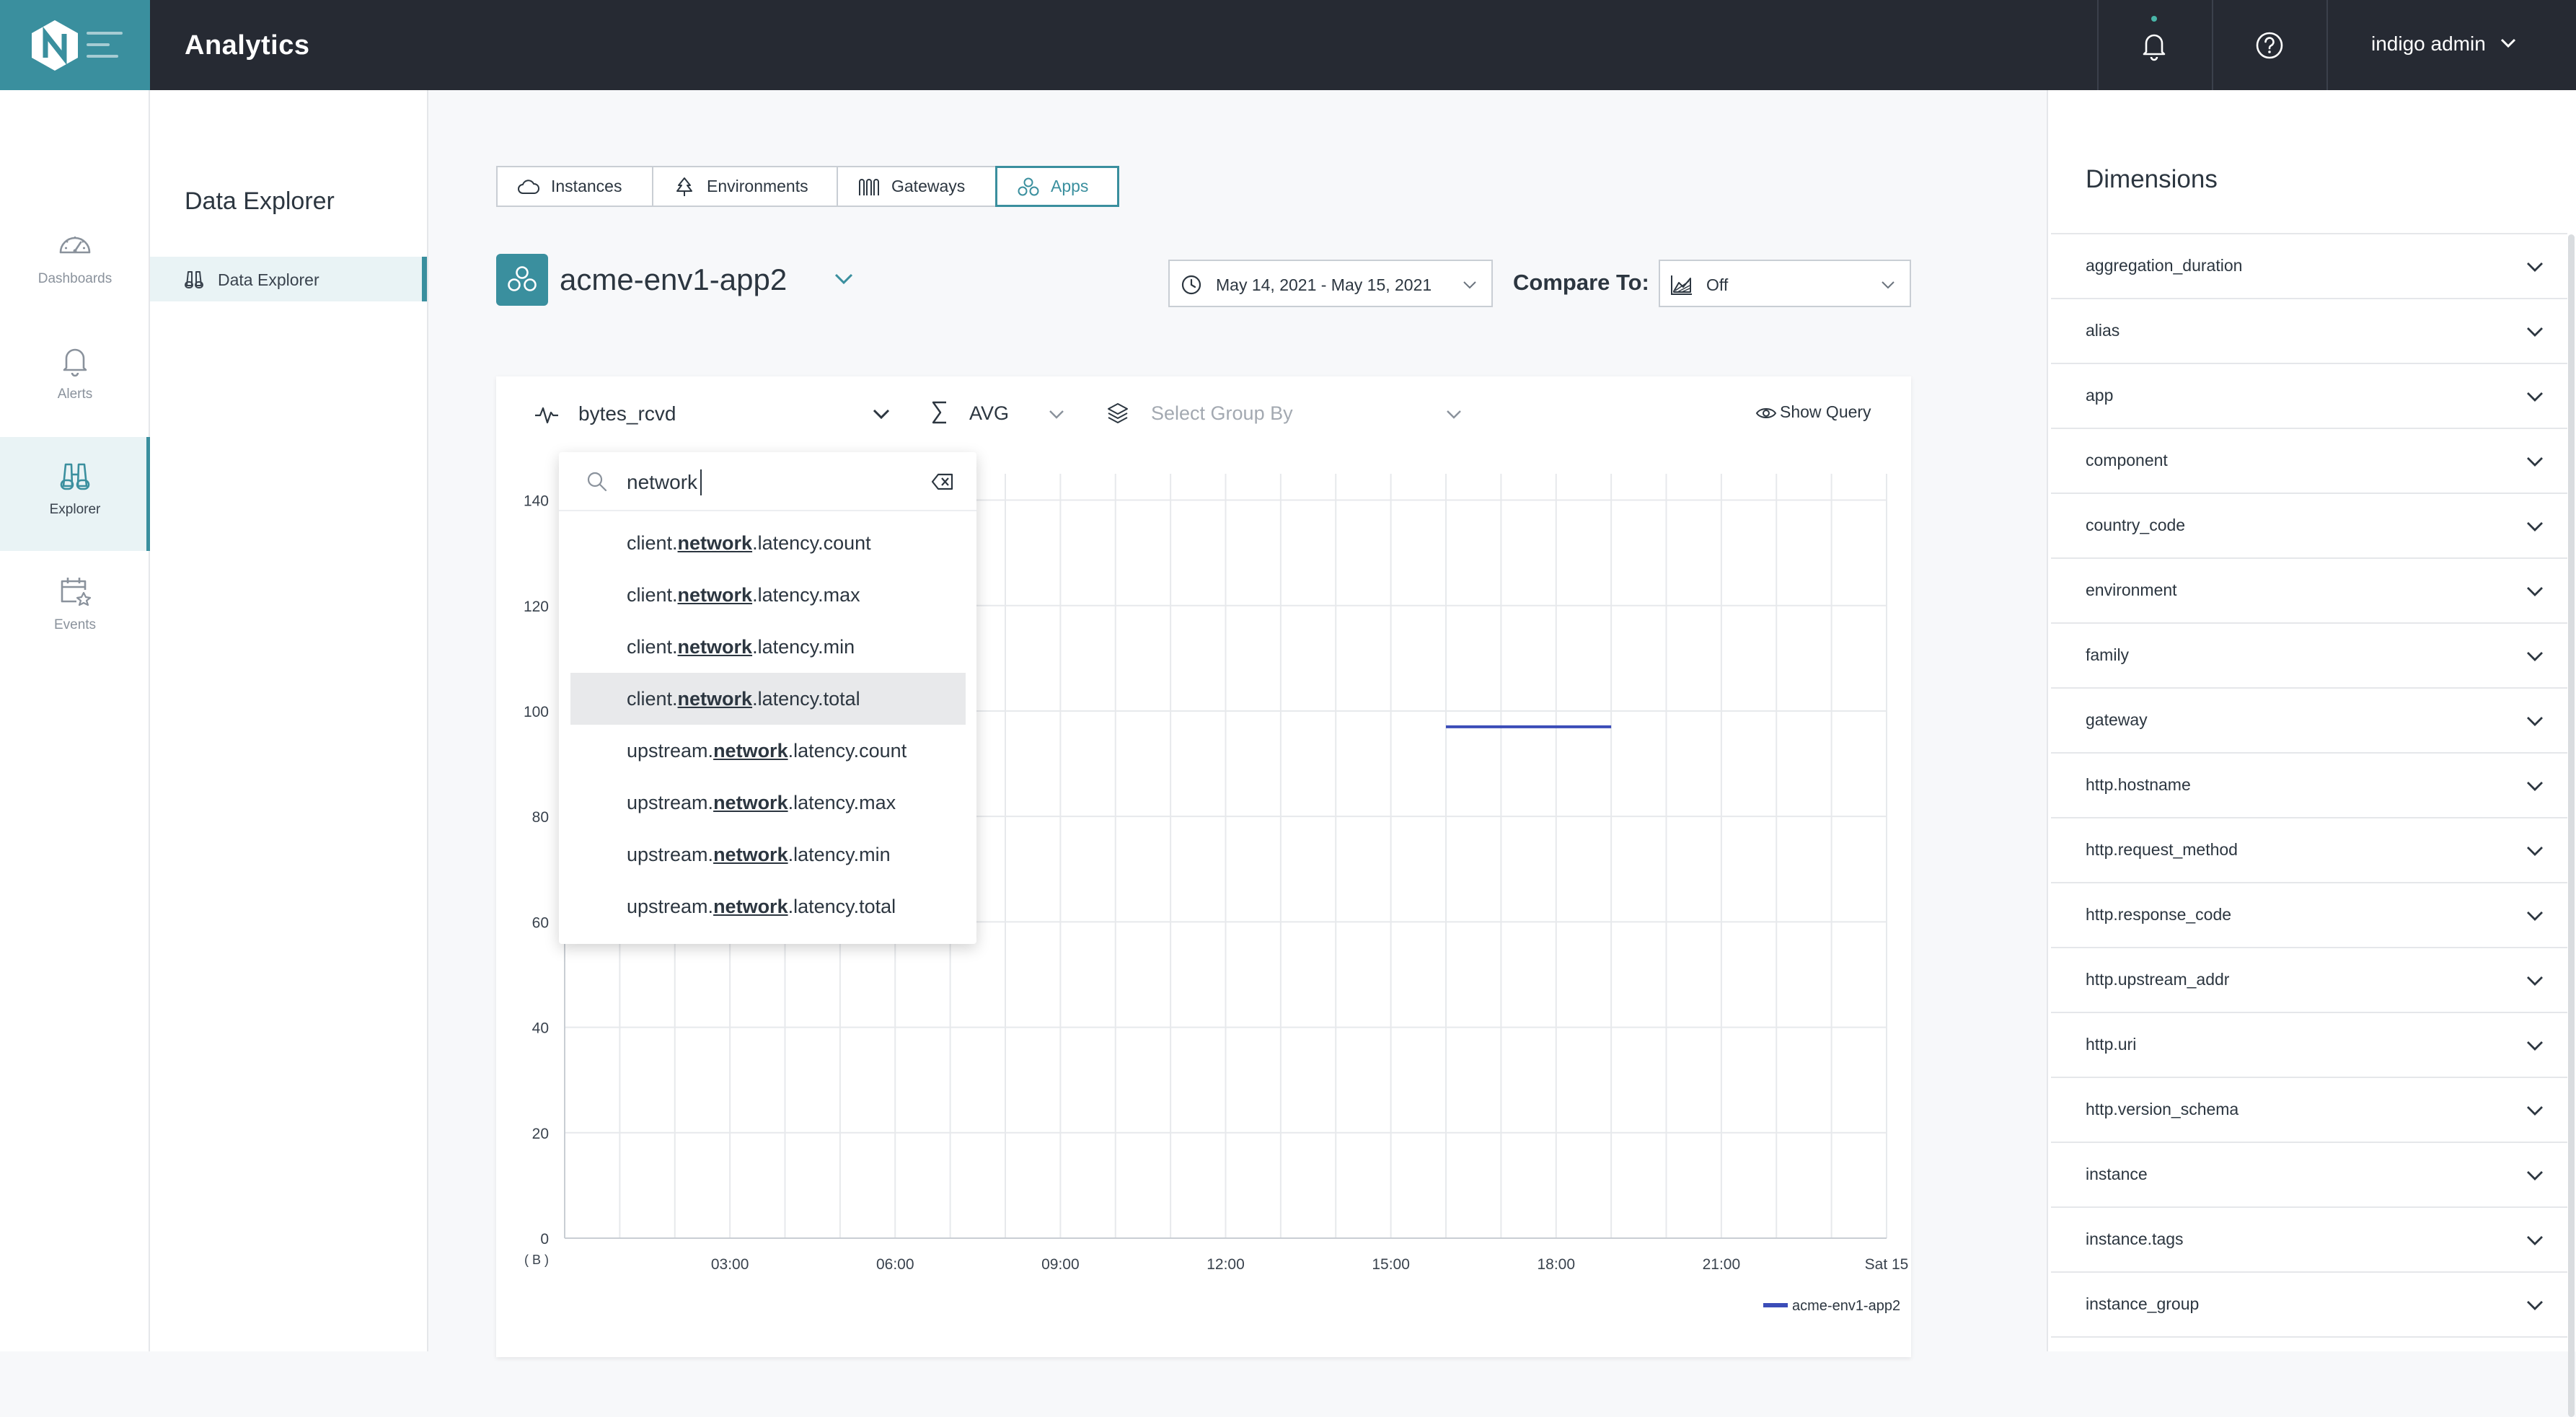 The width and height of the screenshot is (2576, 1417). Describe the element at coordinates (75, 720) in the screenshot. I see `left-nav: Dashboards Alerts Explorer Events` at that location.